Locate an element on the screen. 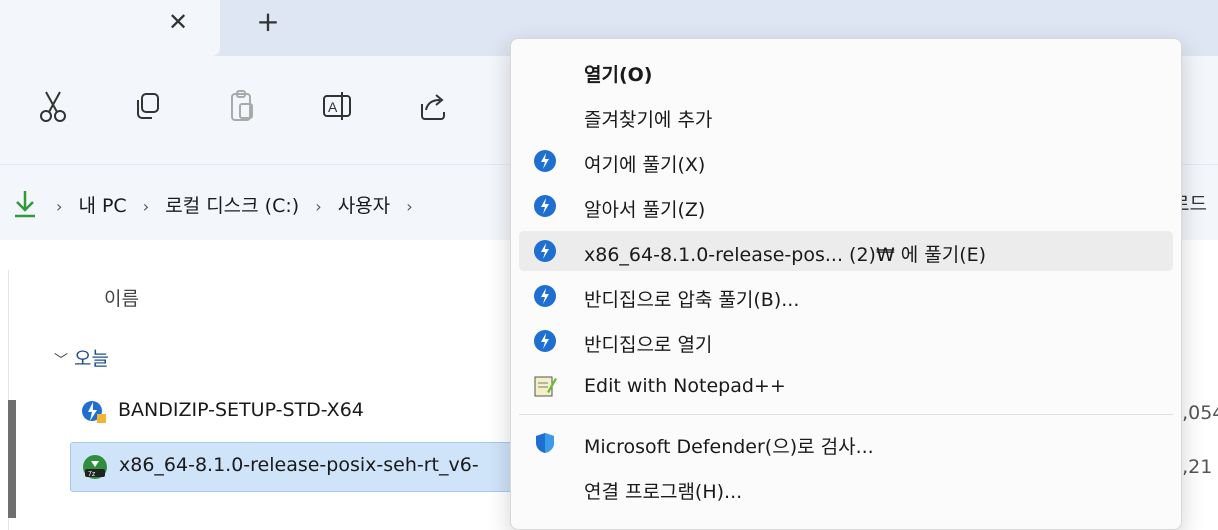 Image resolution: width=1218 pixels, height=530 pixels. file-name: x86_64-8.1.0-release-posix-seh-rt_v6- is located at coordinates (299, 465).